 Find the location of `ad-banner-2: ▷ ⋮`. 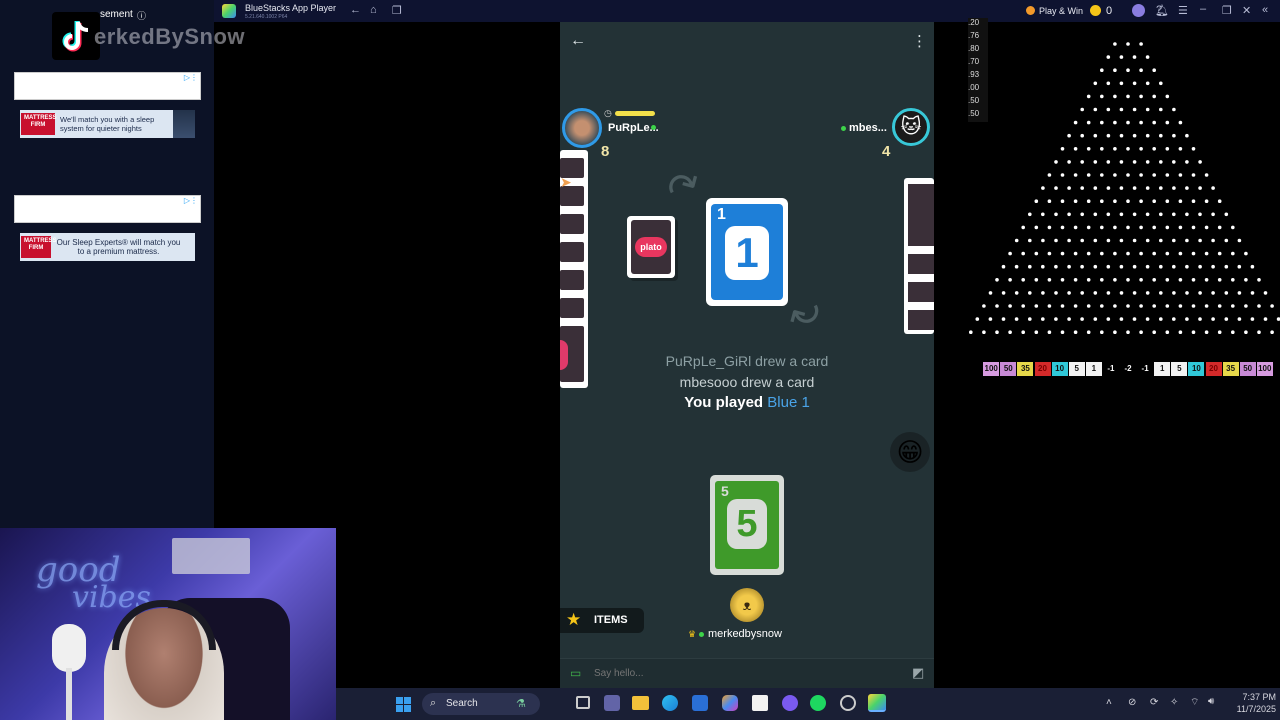

ad-banner-2: ▷ ⋮ is located at coordinates (107, 209).